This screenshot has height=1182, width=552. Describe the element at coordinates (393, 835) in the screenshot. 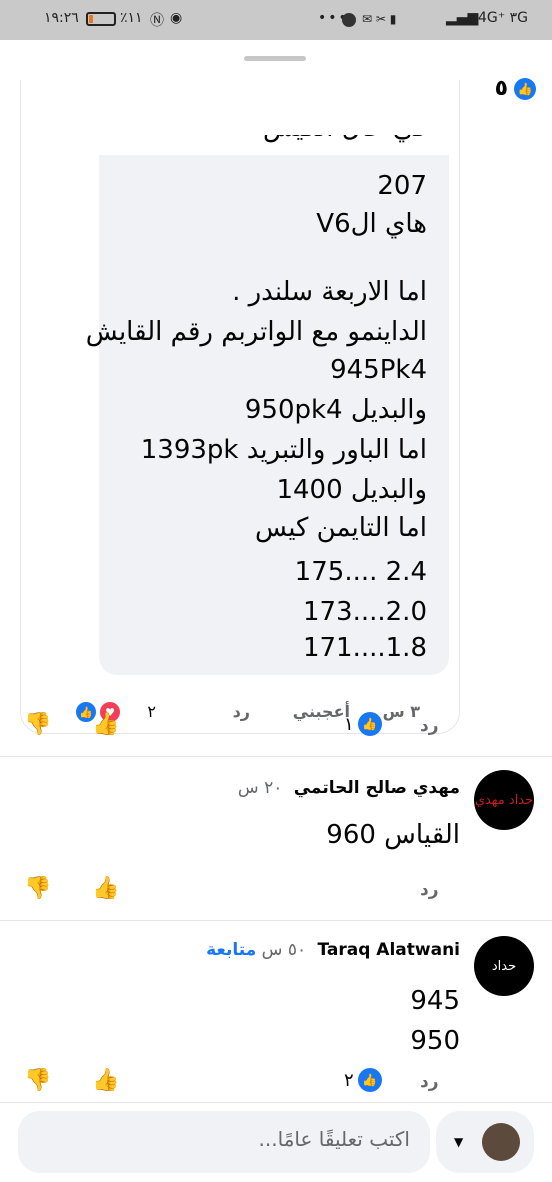

I see `comment-text: القياس 960` at that location.